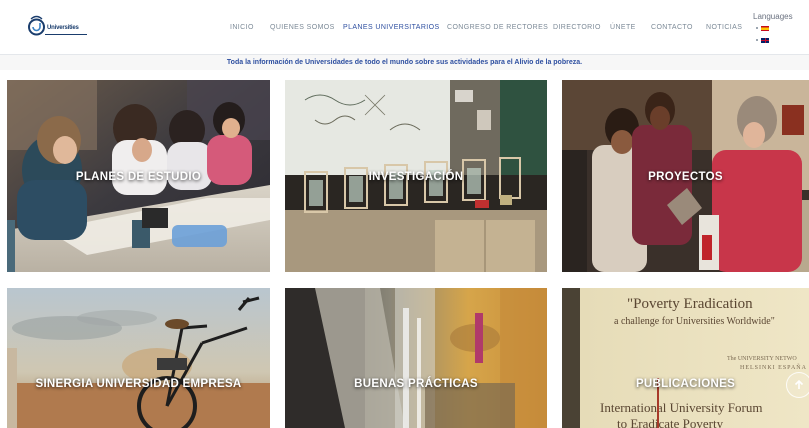  Describe the element at coordinates (781, 40) in the screenshot. I see `language-english` at that location.